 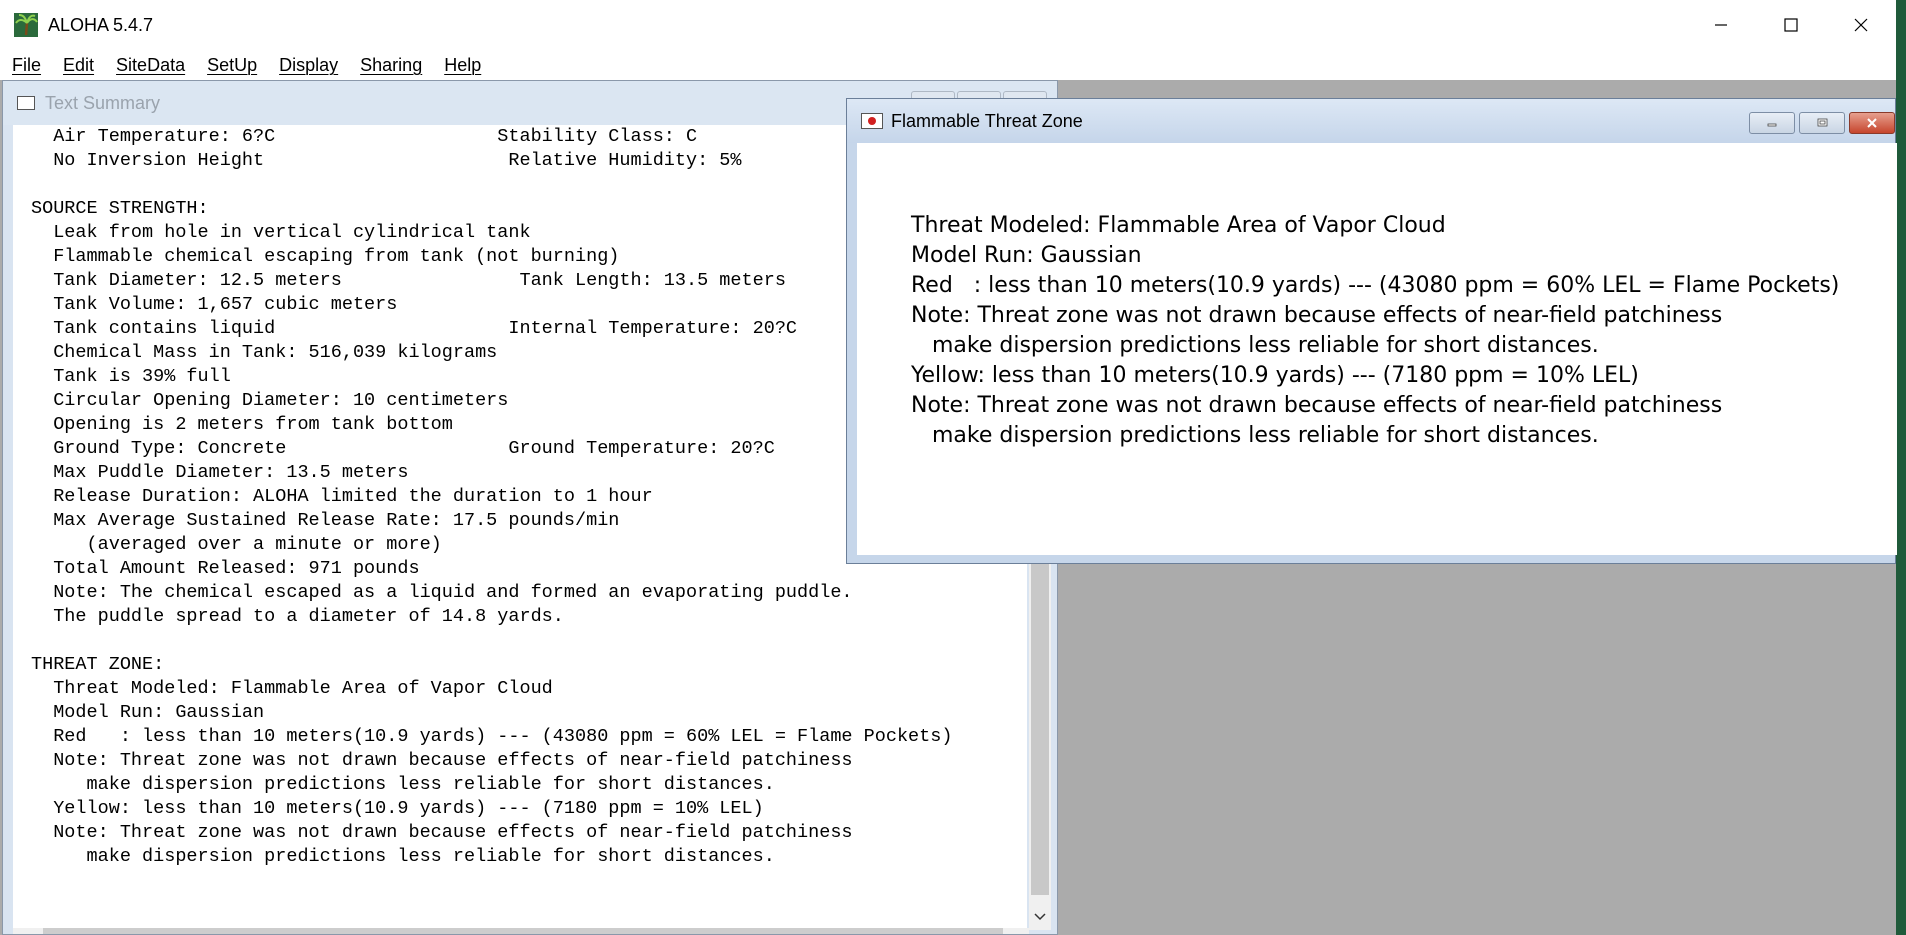 What do you see at coordinates (1040, 917) in the screenshot?
I see `scroll-down-icon` at bounding box center [1040, 917].